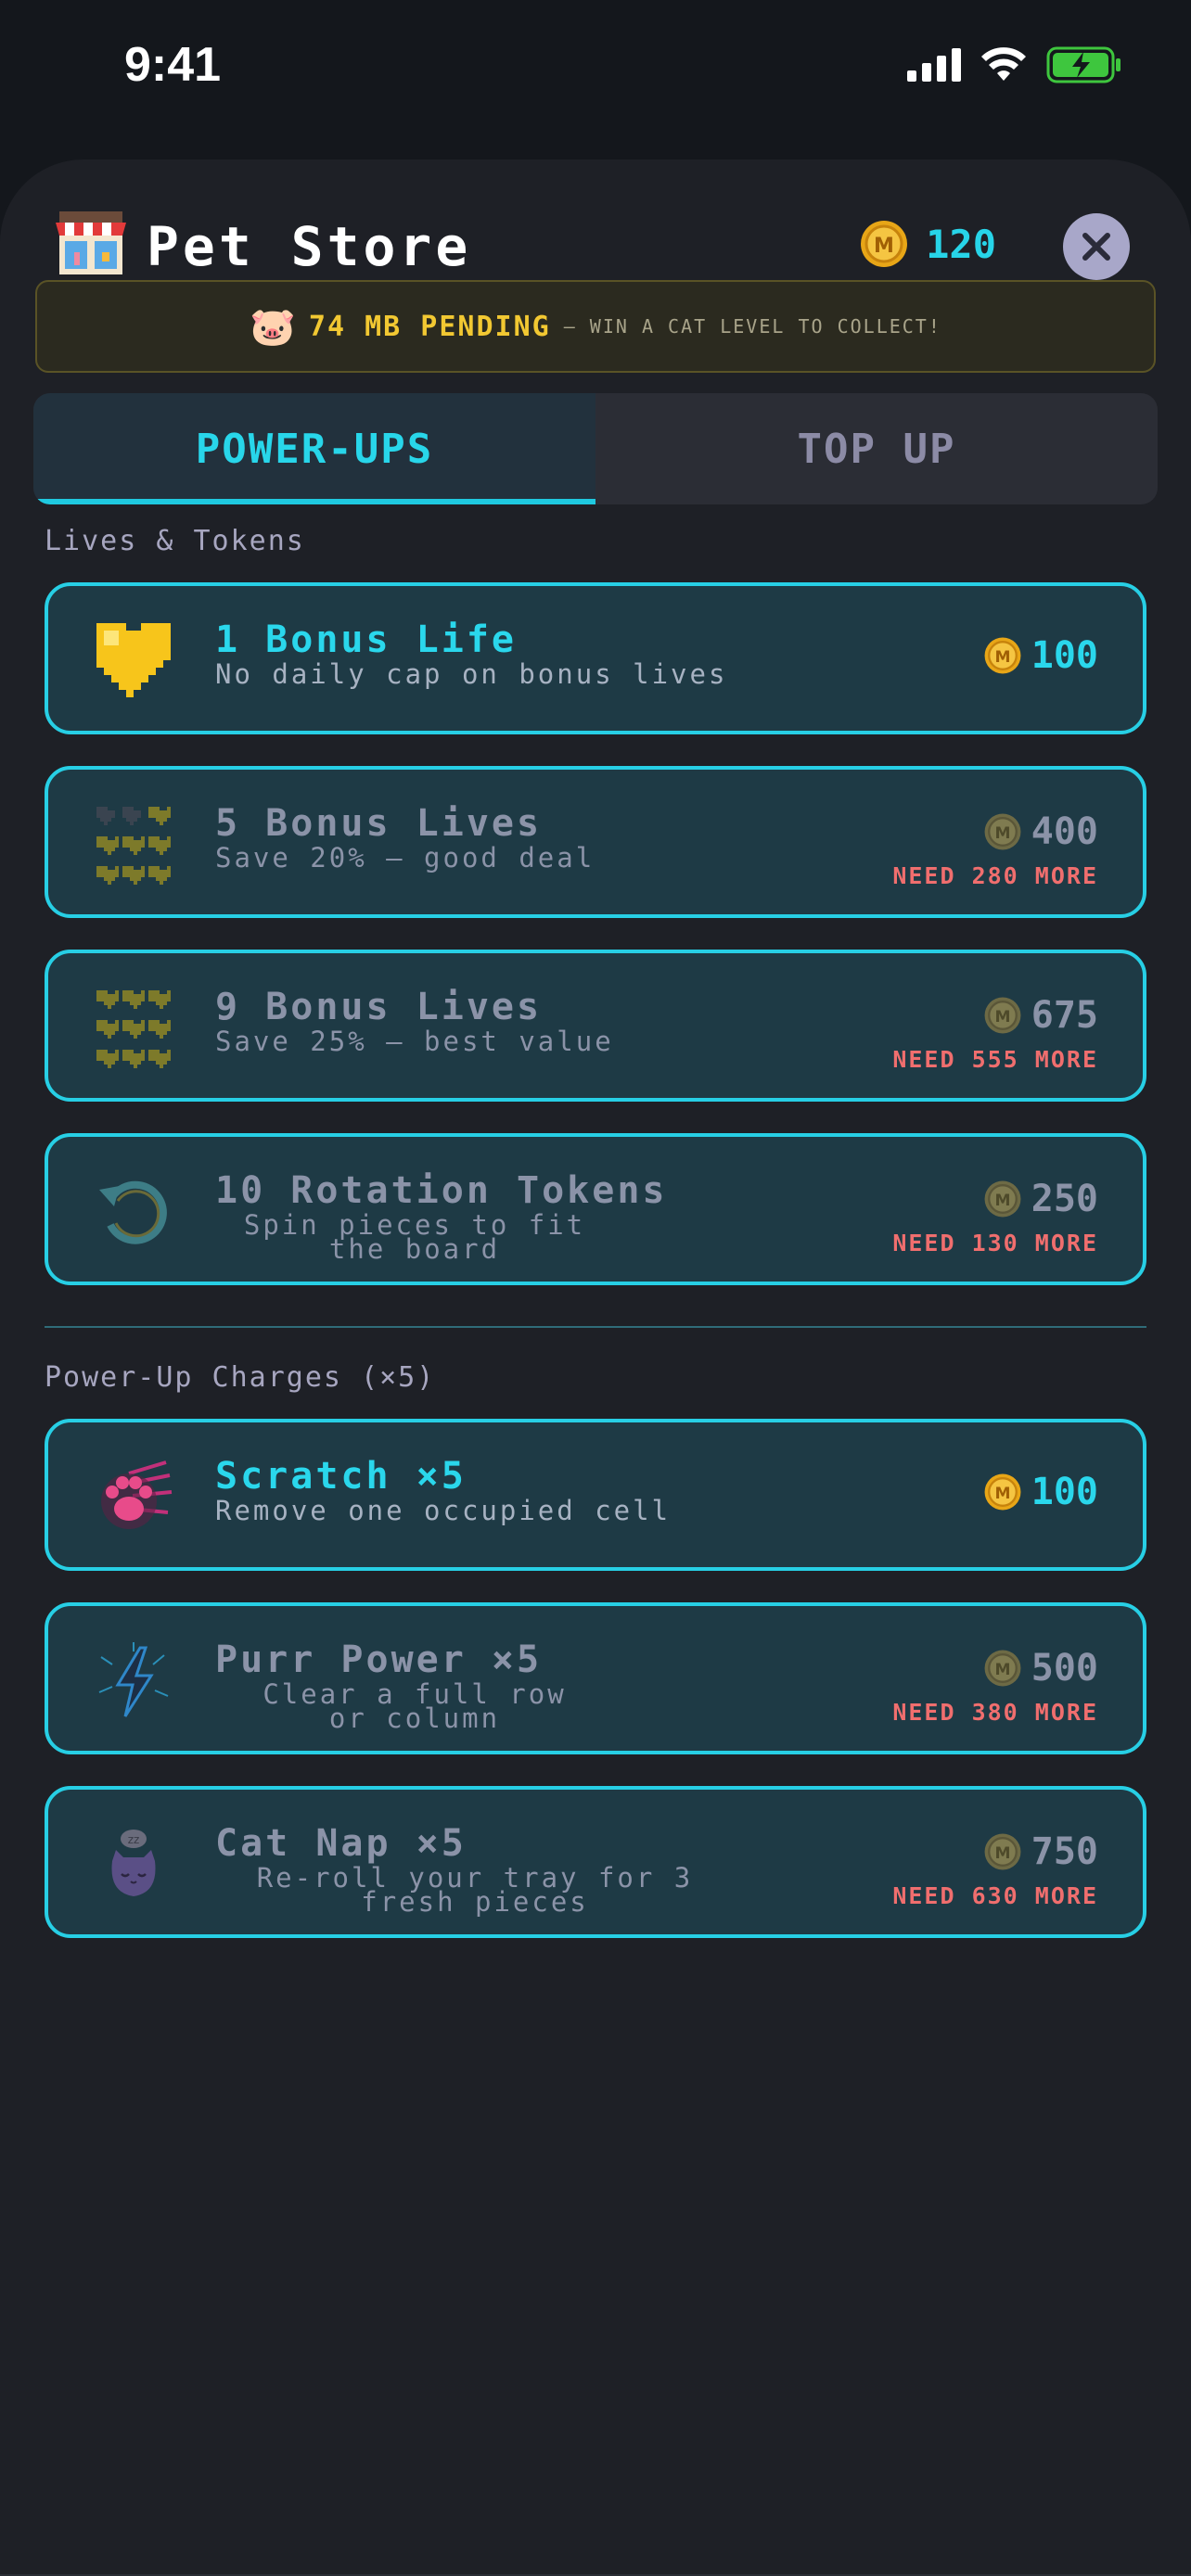 The height and width of the screenshot is (2576, 1191). Describe the element at coordinates (173, 65) in the screenshot. I see `clock: 9:41` at that location.